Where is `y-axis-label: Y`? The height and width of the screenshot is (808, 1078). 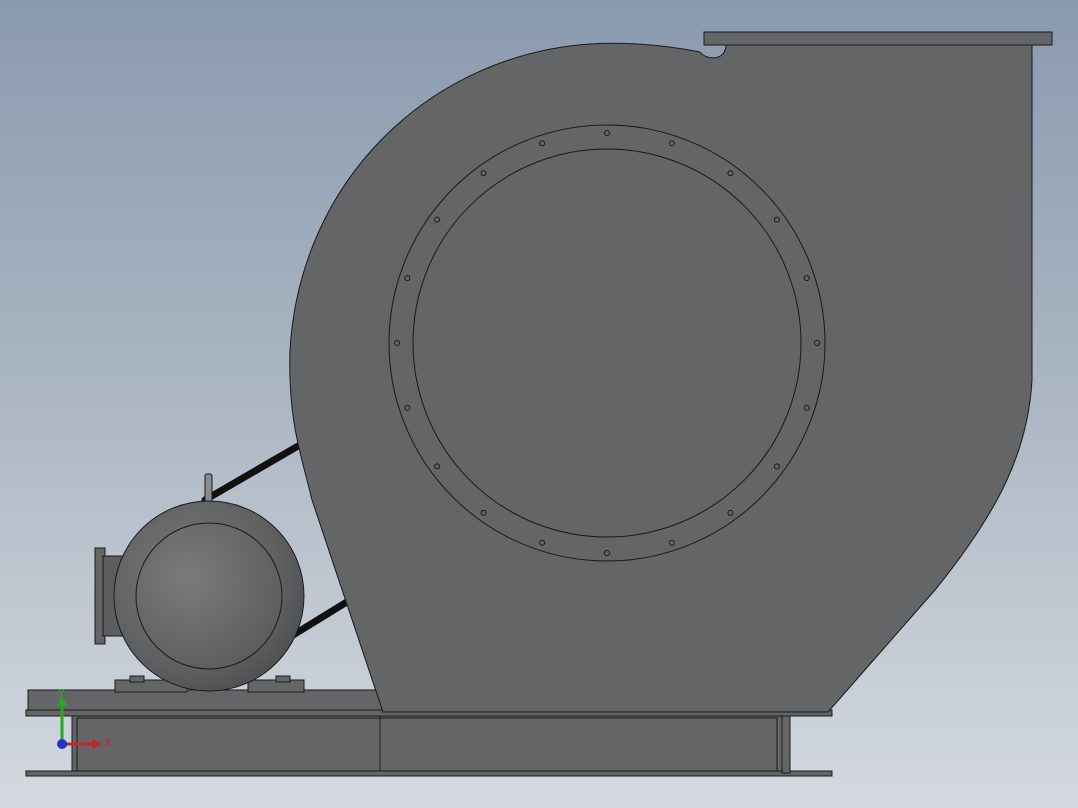
y-axis-label: Y is located at coordinates (61, 693).